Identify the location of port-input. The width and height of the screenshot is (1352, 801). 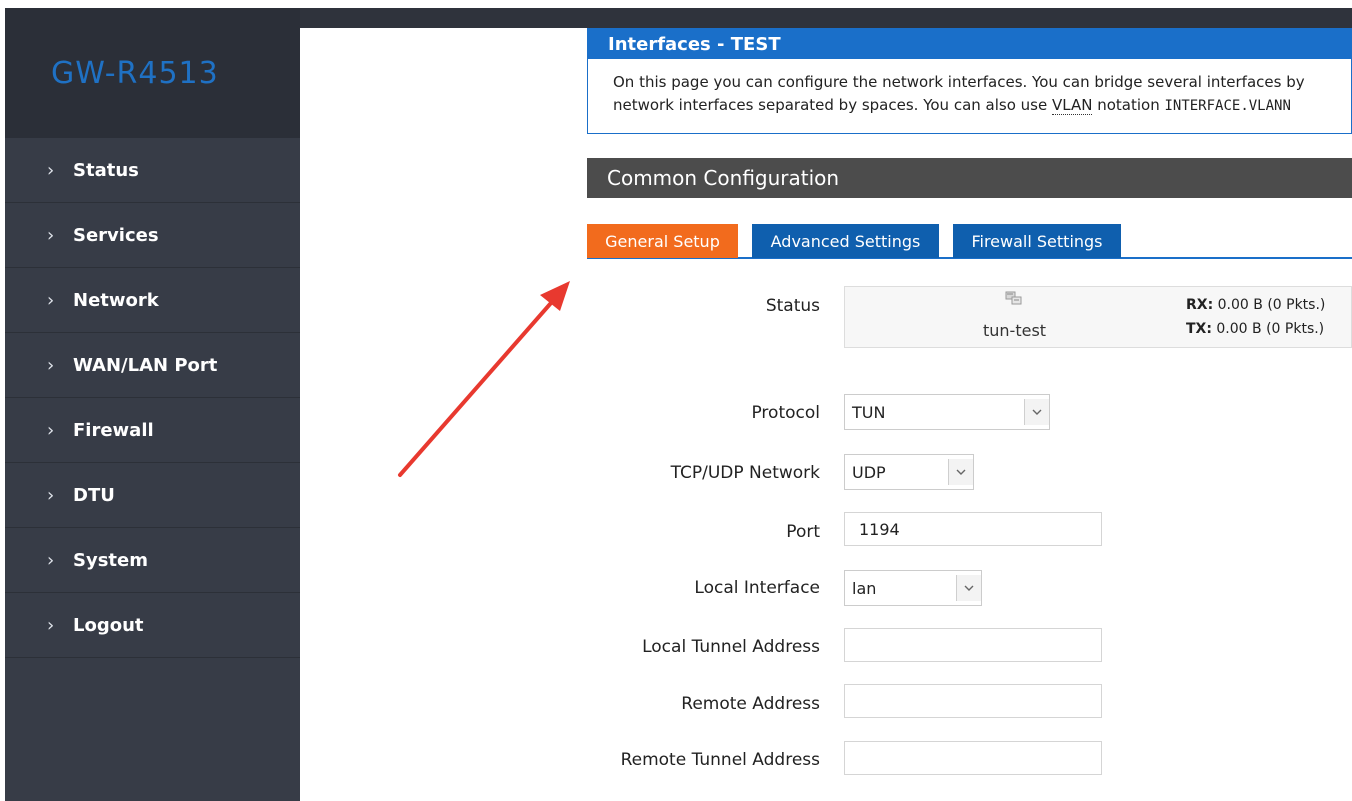
(973, 529).